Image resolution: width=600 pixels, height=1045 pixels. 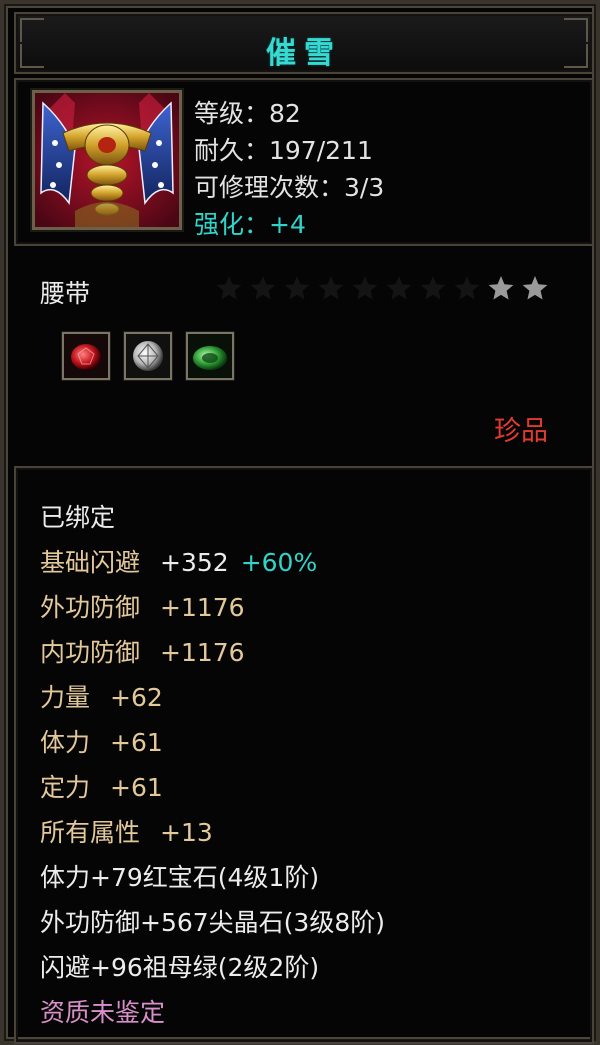 I want to click on attr-value: +13, so click(x=186, y=832).